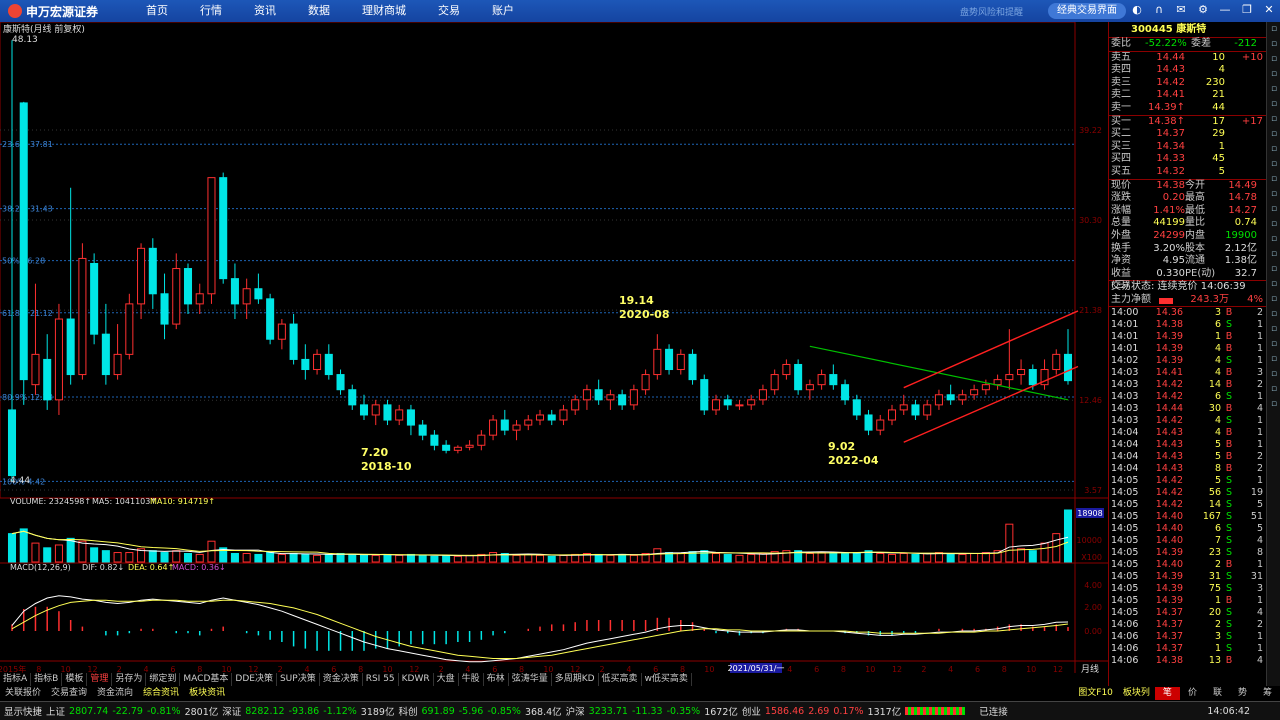 This screenshot has height=720, width=1280. Describe the element at coordinates (55, 11) in the screenshot. I see `brand-logo: 申万宏源证券` at that location.